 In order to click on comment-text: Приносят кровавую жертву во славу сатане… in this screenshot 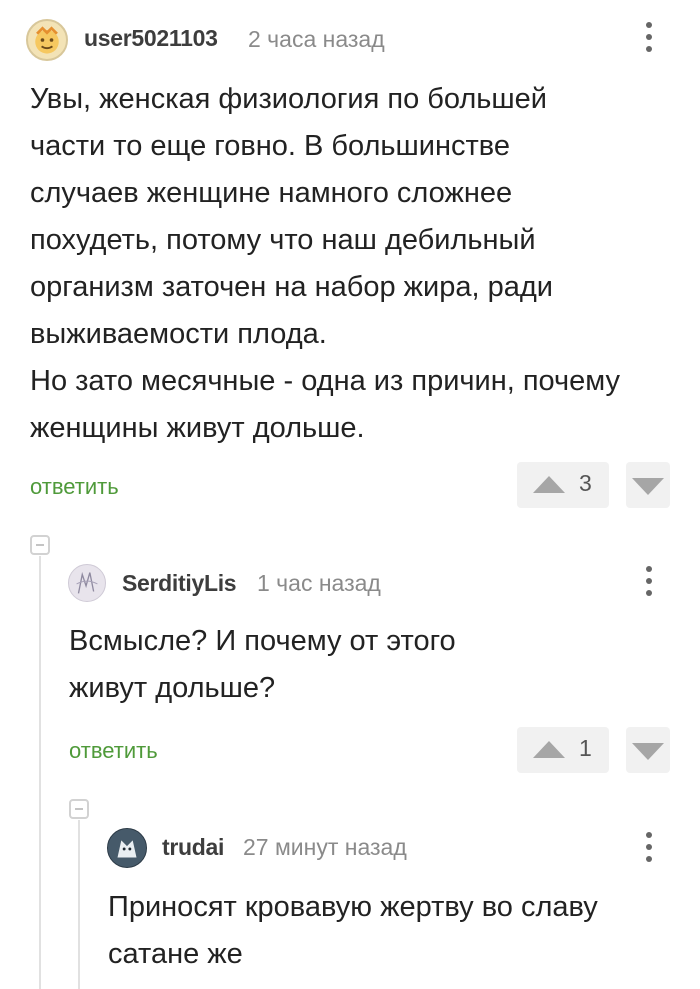, I will do `click(353, 931)`.